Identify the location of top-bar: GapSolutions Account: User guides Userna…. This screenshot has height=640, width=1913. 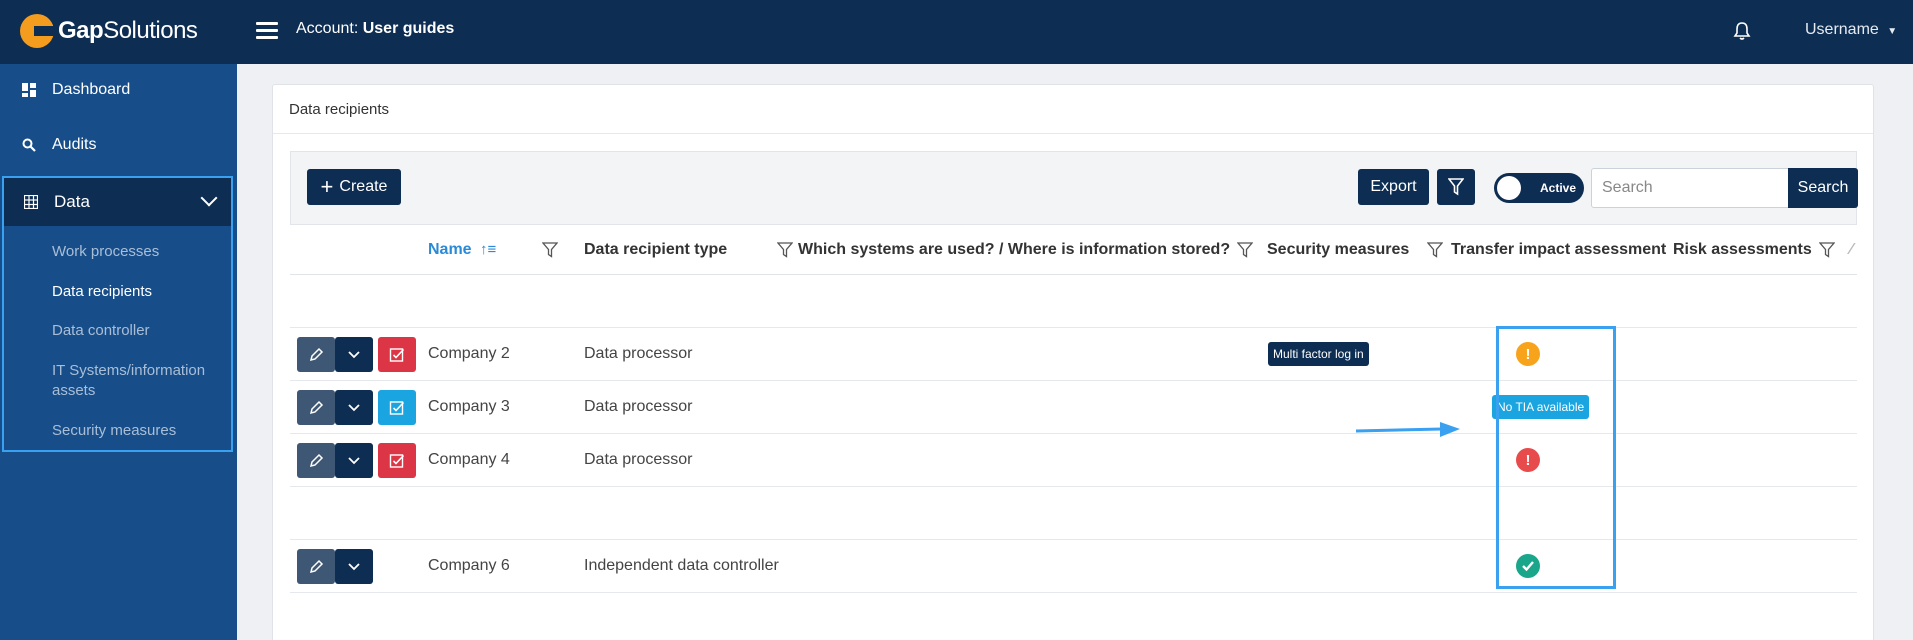
(956, 32).